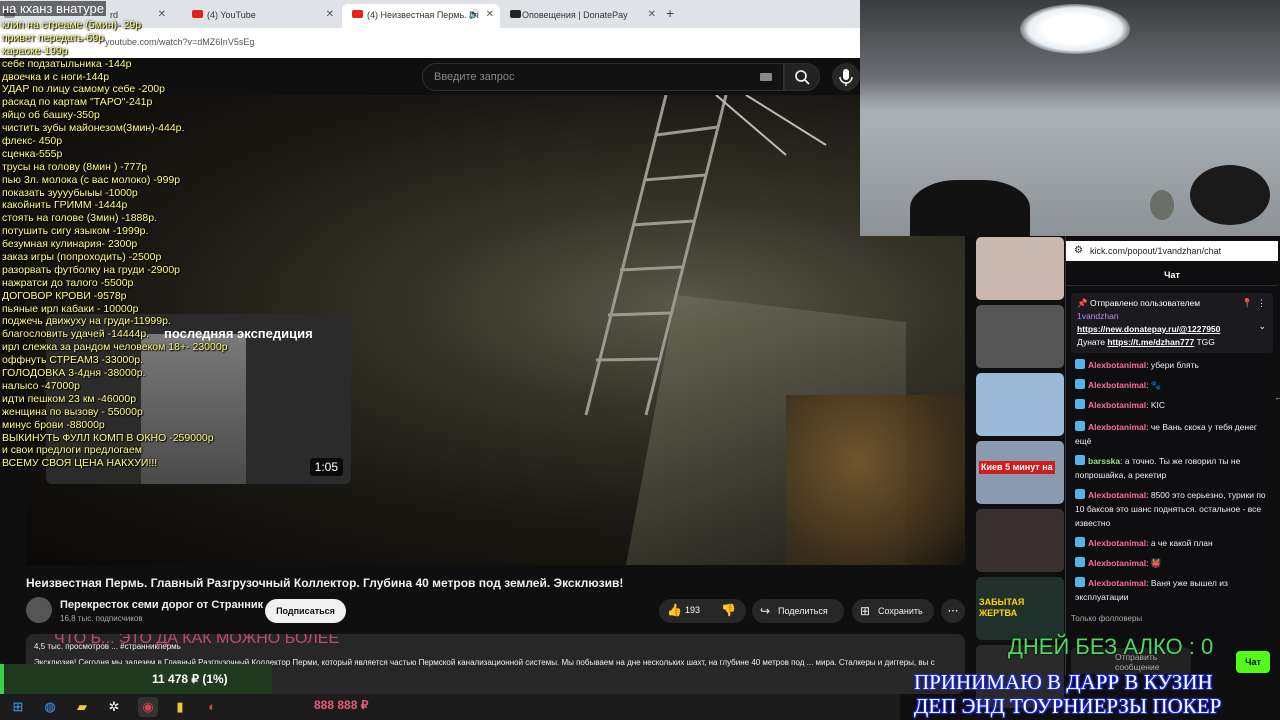  I want to click on channel-name: Перекресток семи дорог от Странник, so click(161, 605).